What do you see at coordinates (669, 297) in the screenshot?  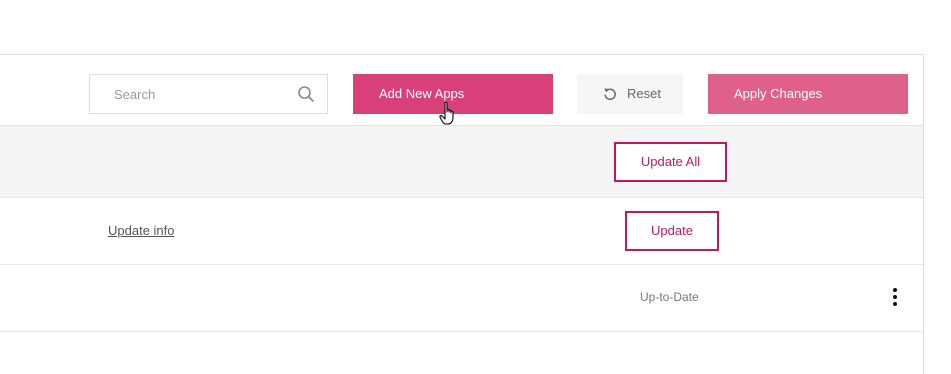 I see `status-text: Up-to-Date` at bounding box center [669, 297].